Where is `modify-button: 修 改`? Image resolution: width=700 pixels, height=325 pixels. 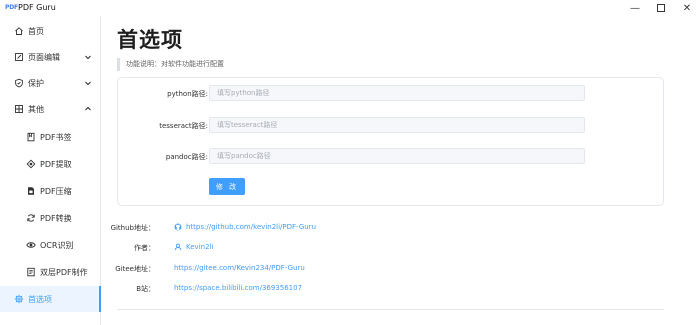
modify-button: 修 改 is located at coordinates (227, 186).